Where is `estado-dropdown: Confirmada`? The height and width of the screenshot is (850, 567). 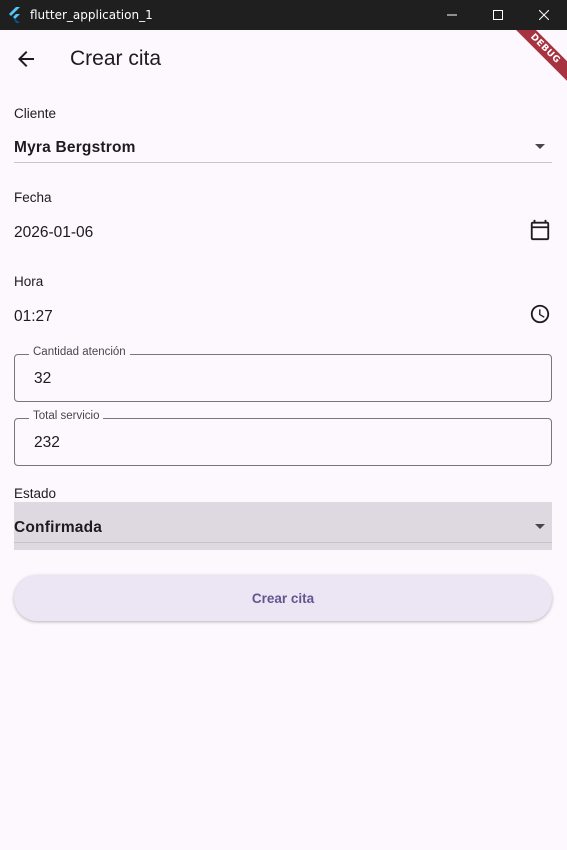 estado-dropdown: Confirmada is located at coordinates (58, 528).